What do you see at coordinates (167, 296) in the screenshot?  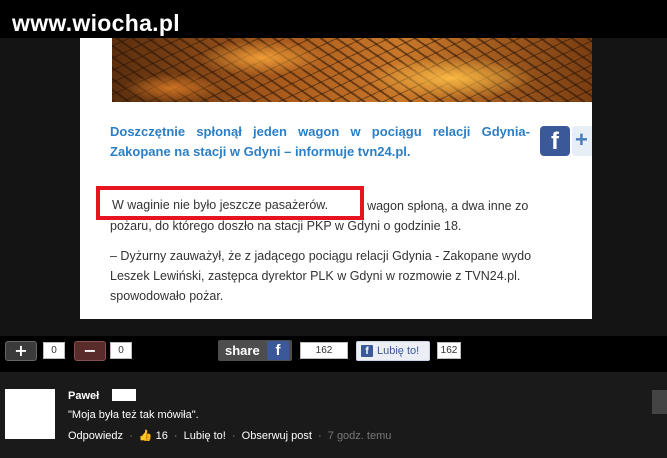 I see `article-paragraph-5: spowodowało pożar.` at bounding box center [167, 296].